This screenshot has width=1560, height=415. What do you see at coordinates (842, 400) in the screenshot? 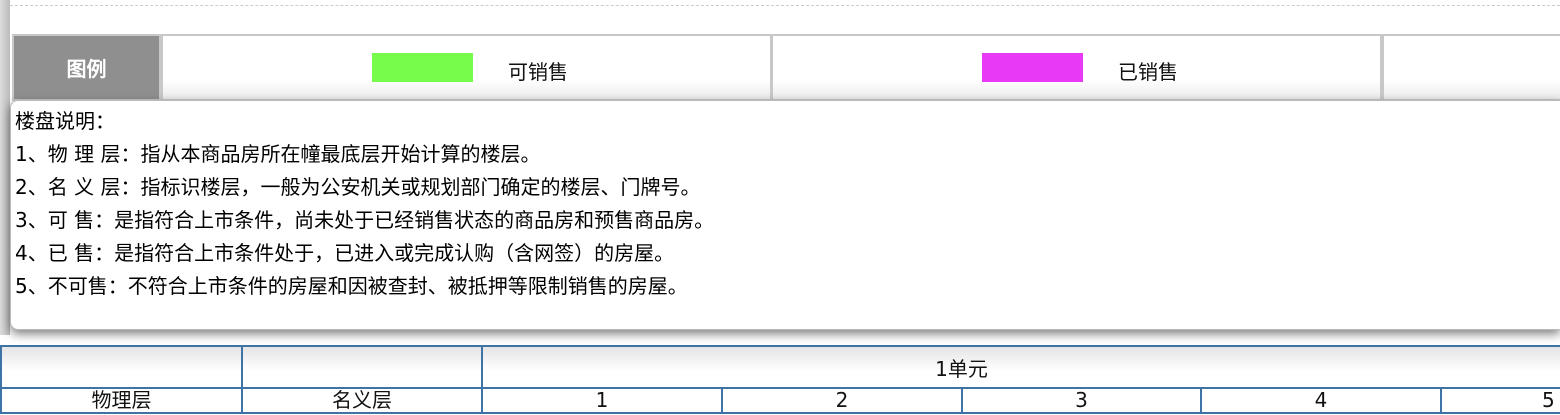
I see `column-header: 2` at bounding box center [842, 400].